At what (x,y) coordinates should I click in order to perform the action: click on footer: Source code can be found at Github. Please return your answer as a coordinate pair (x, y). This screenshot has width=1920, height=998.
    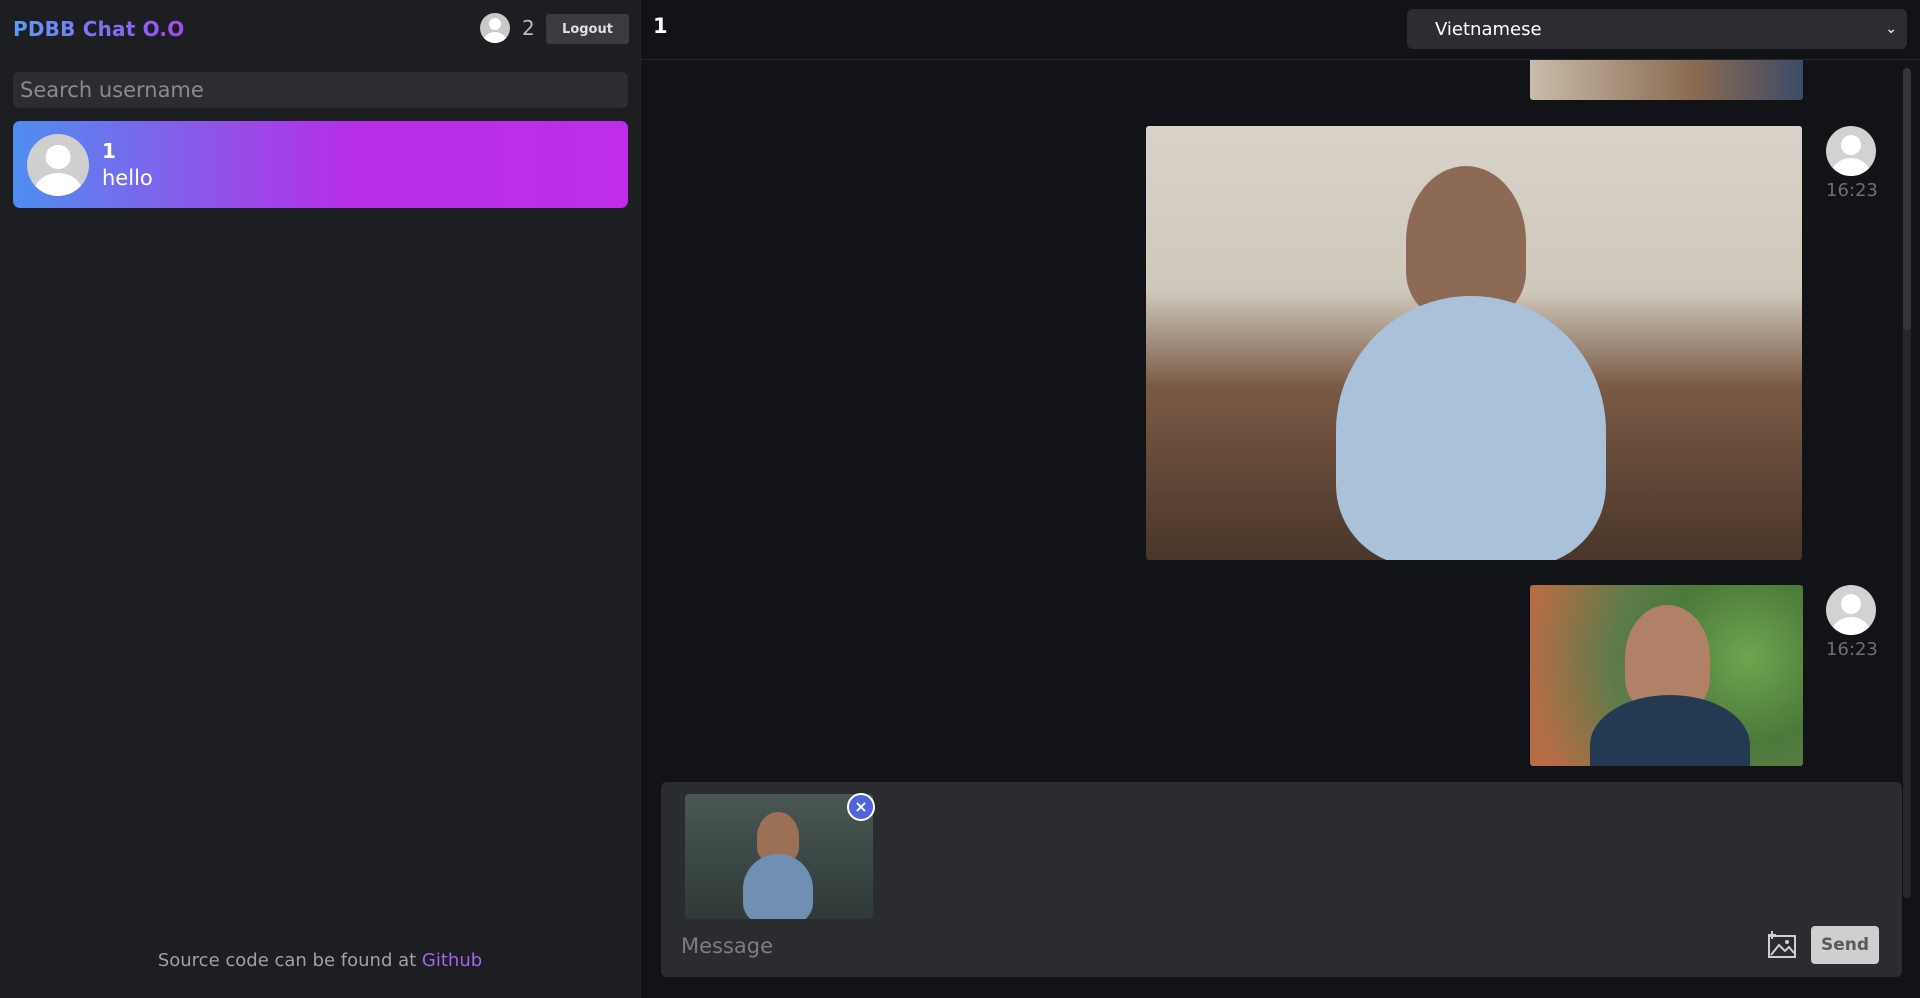
    Looking at the image, I should click on (320, 960).